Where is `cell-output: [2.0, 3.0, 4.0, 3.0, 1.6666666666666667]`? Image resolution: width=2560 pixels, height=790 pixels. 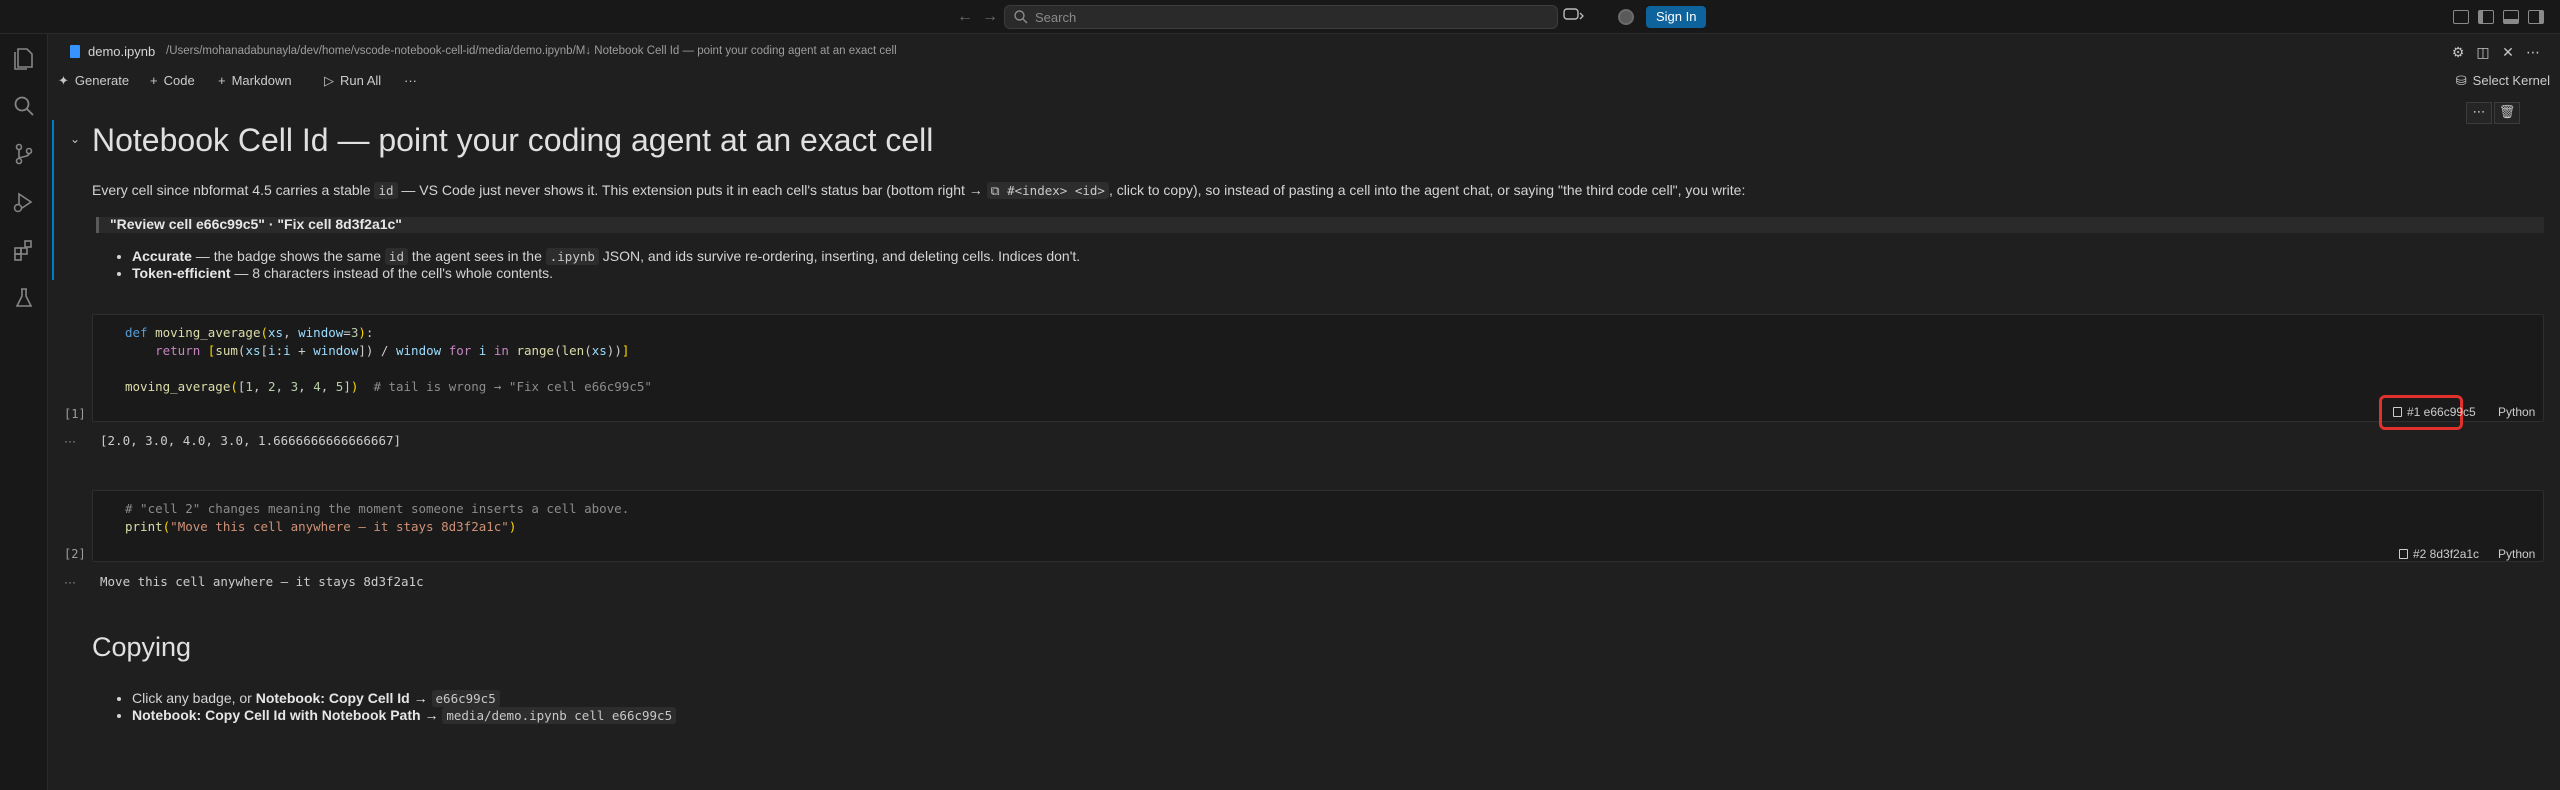
cell-output: [2.0, 3.0, 4.0, 3.0, 1.6666666666666667] is located at coordinates (251, 440).